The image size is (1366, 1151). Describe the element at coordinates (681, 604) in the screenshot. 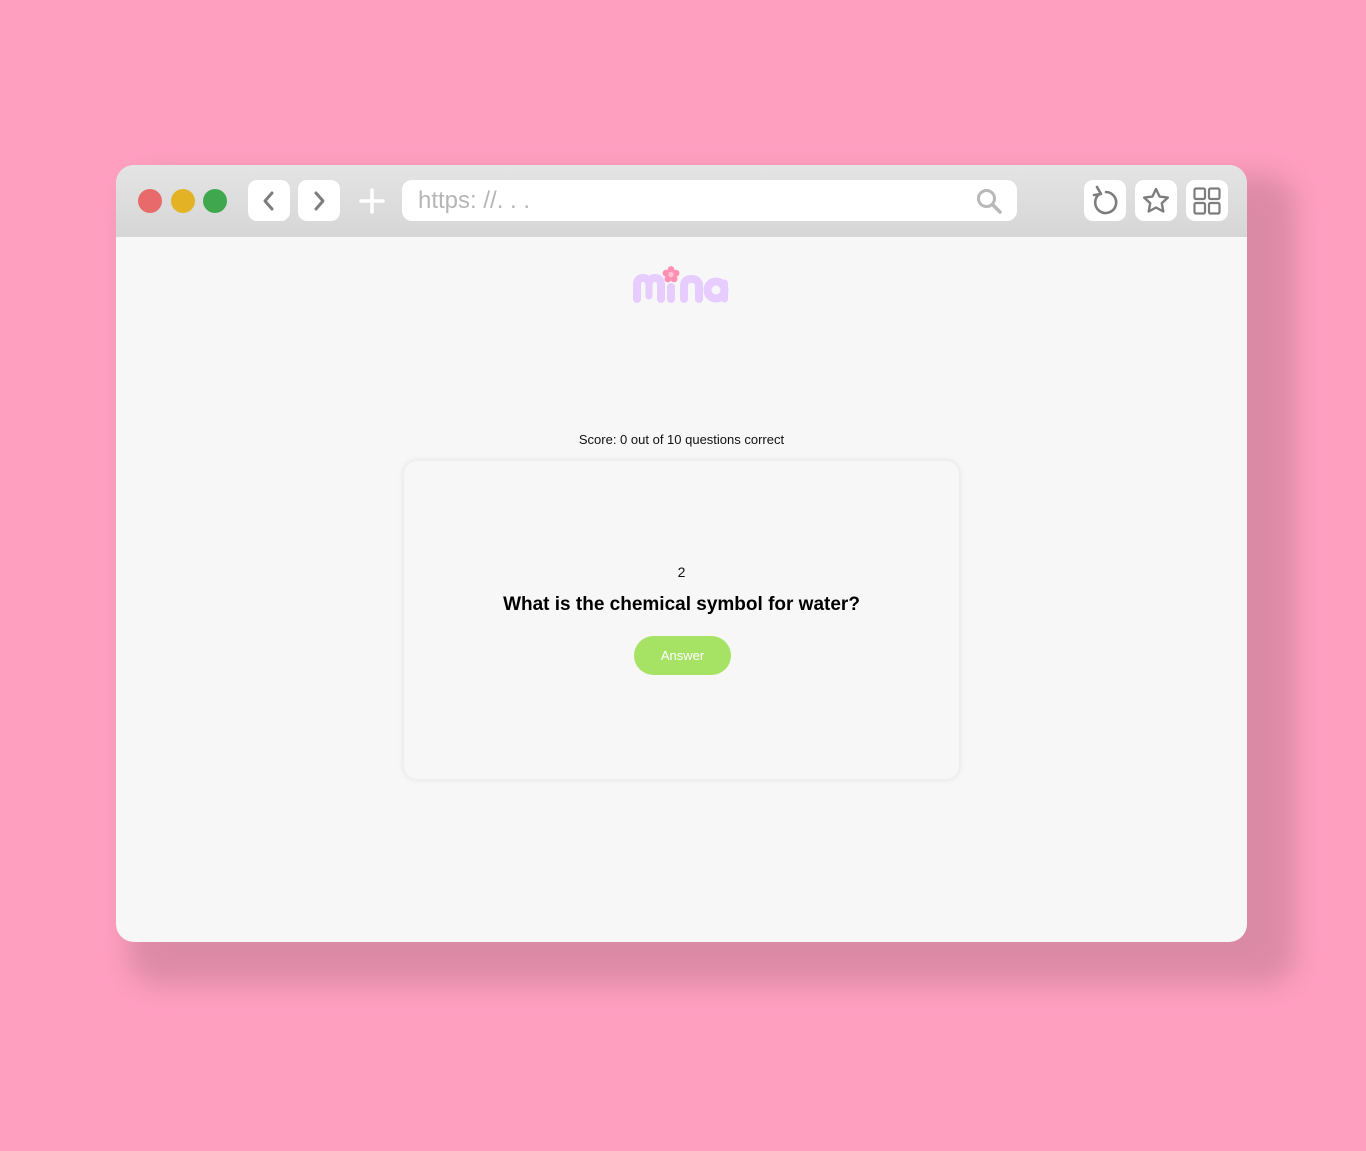

I see `question-text: What is the chemical symbol for water?` at that location.